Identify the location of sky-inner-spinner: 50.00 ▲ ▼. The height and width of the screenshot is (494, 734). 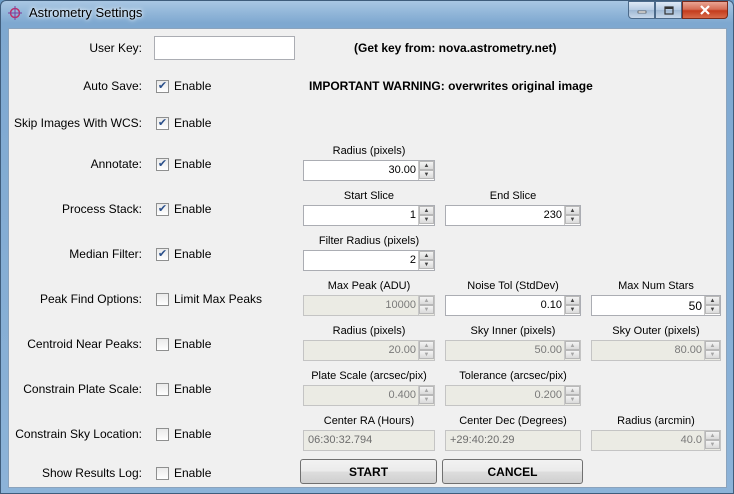
(513, 350).